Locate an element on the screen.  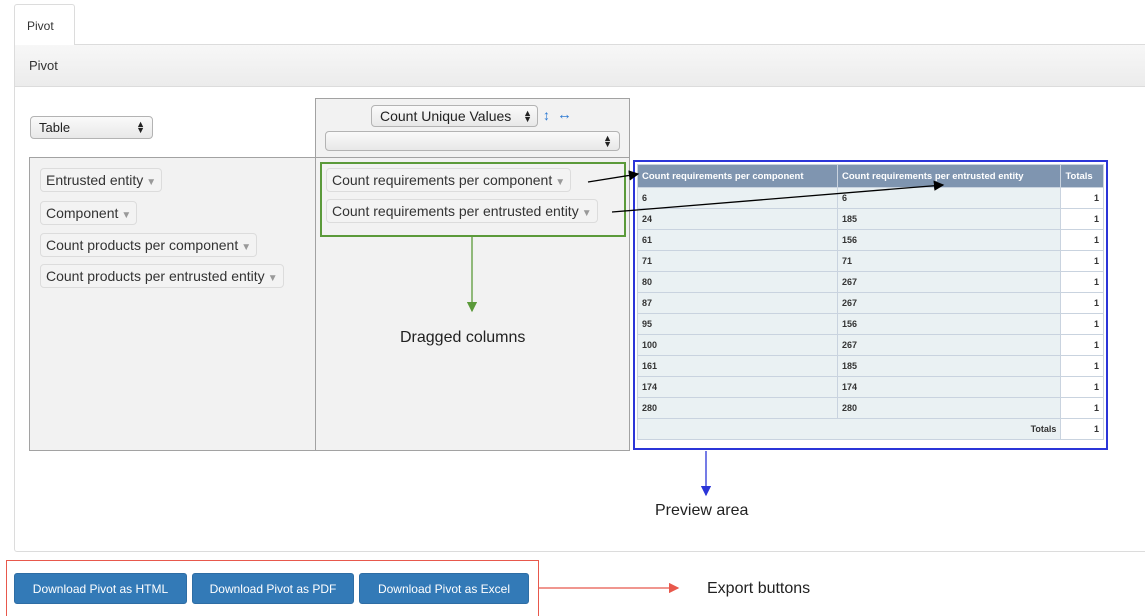
tab-pivot: Pivot is located at coordinates (44, 24).